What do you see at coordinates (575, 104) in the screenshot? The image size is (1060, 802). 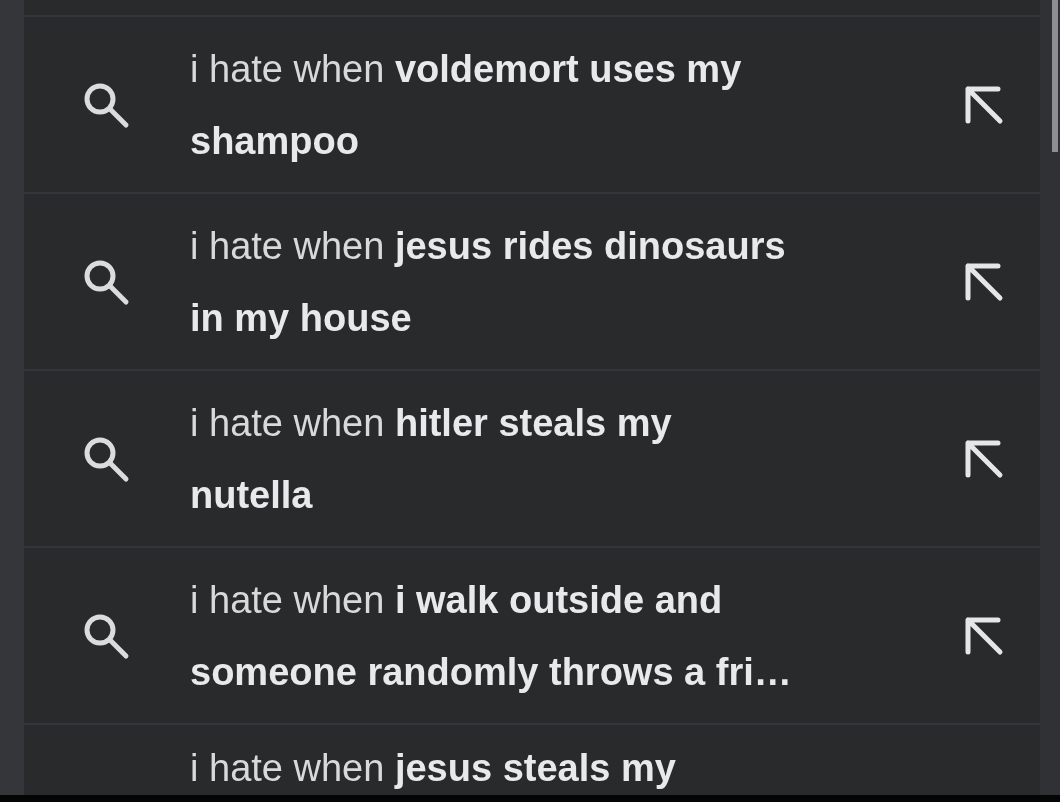 I see `suggestion-text: i hate when voldemort uses my shampoo` at bounding box center [575, 104].